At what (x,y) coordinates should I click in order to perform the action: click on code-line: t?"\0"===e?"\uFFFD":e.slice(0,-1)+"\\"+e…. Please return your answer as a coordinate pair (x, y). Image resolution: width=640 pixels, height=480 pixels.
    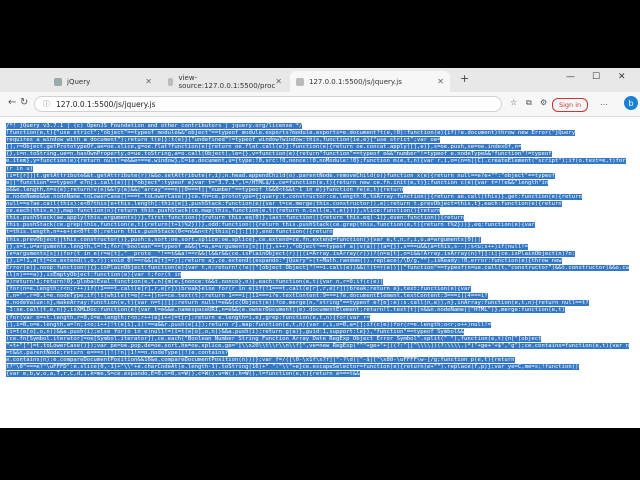
    Looking at the image, I should click on (292, 367).